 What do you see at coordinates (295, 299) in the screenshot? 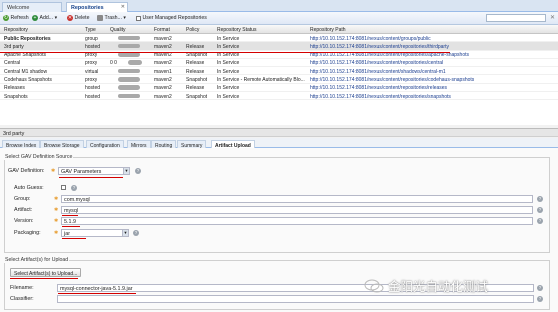
I see `classifier-field` at bounding box center [295, 299].